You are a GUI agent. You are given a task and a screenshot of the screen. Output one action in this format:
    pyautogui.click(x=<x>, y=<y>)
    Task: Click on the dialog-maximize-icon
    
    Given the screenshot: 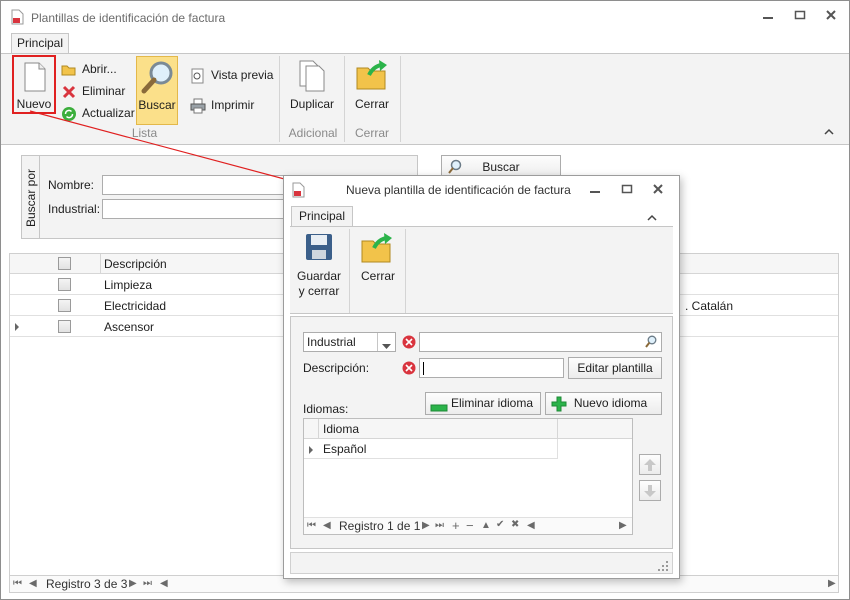 What is the action you would take?
    pyautogui.click(x=627, y=190)
    